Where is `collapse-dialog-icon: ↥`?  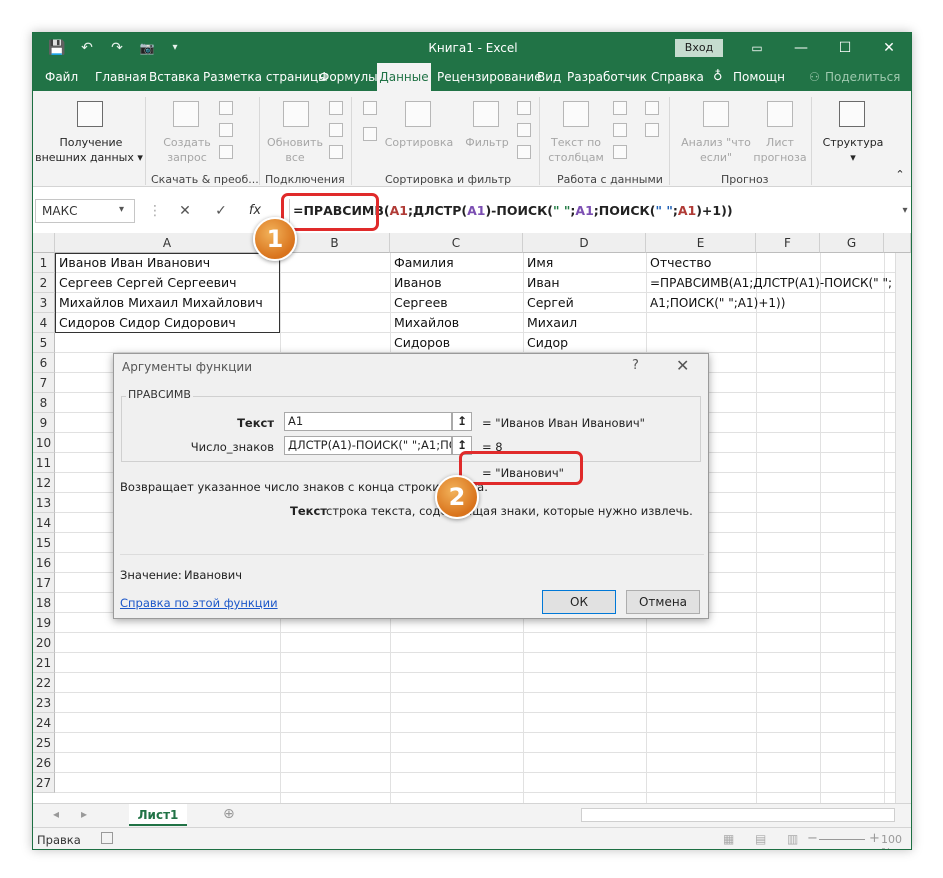
collapse-dialog-icon: ↥ is located at coordinates (462, 421).